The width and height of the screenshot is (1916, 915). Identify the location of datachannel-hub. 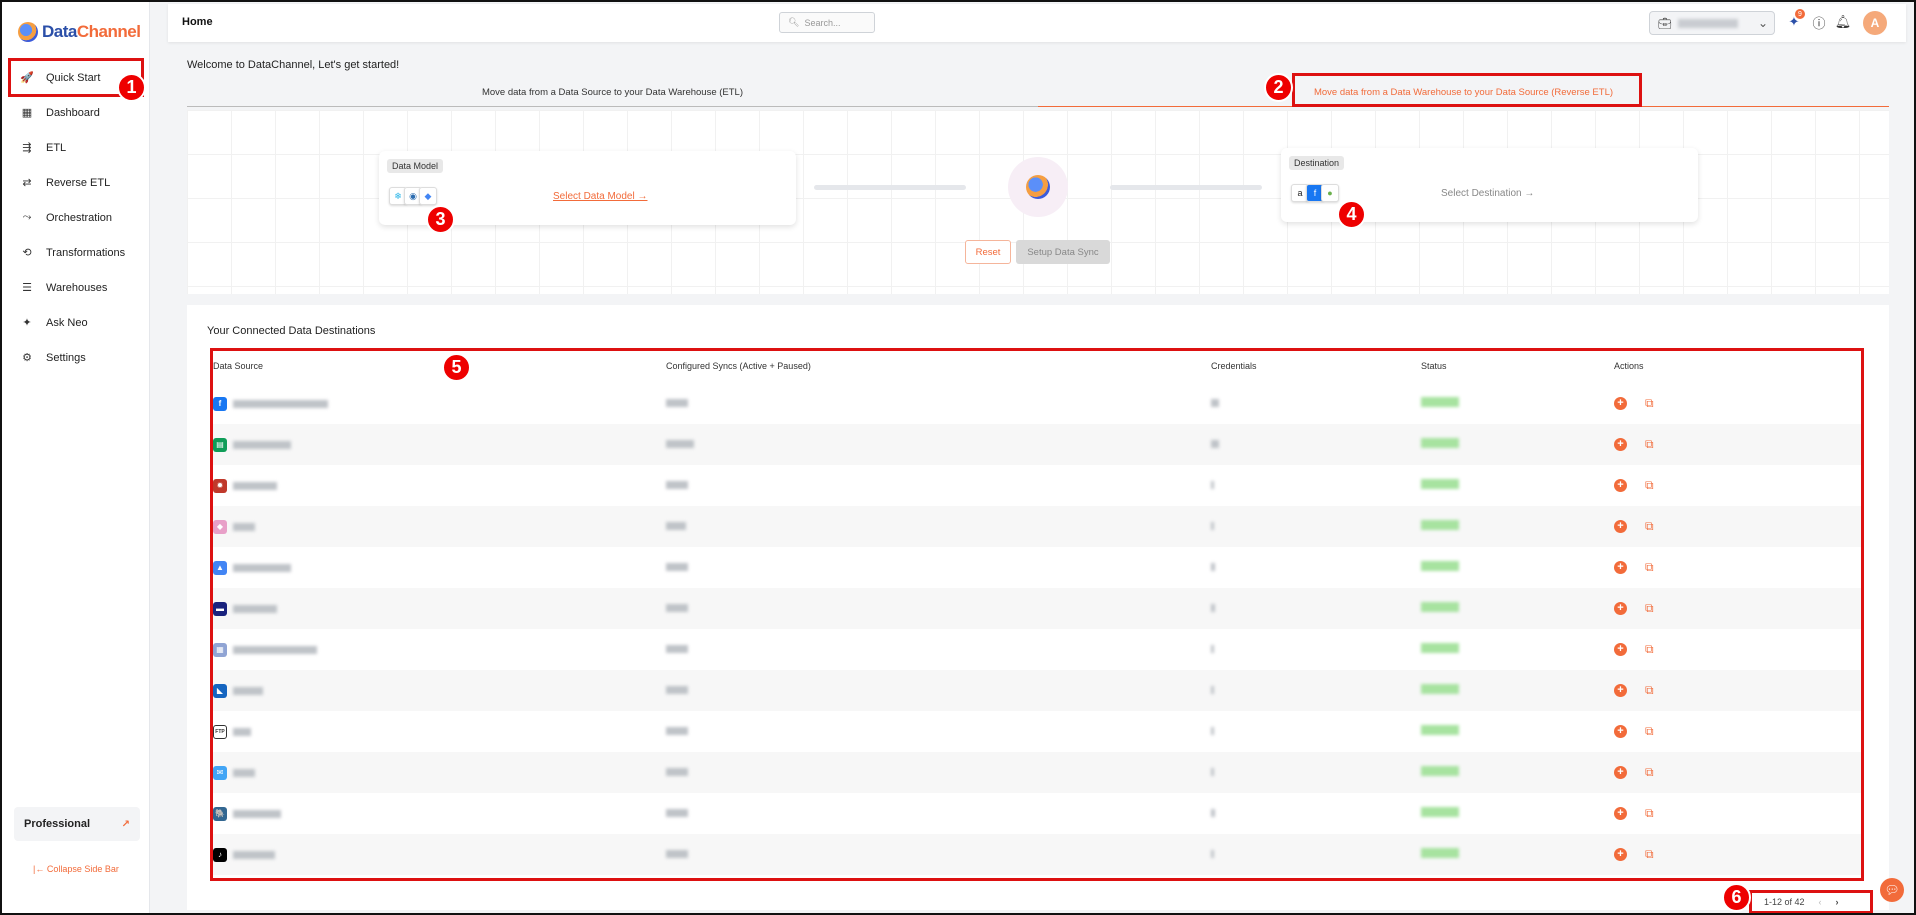
(1038, 187).